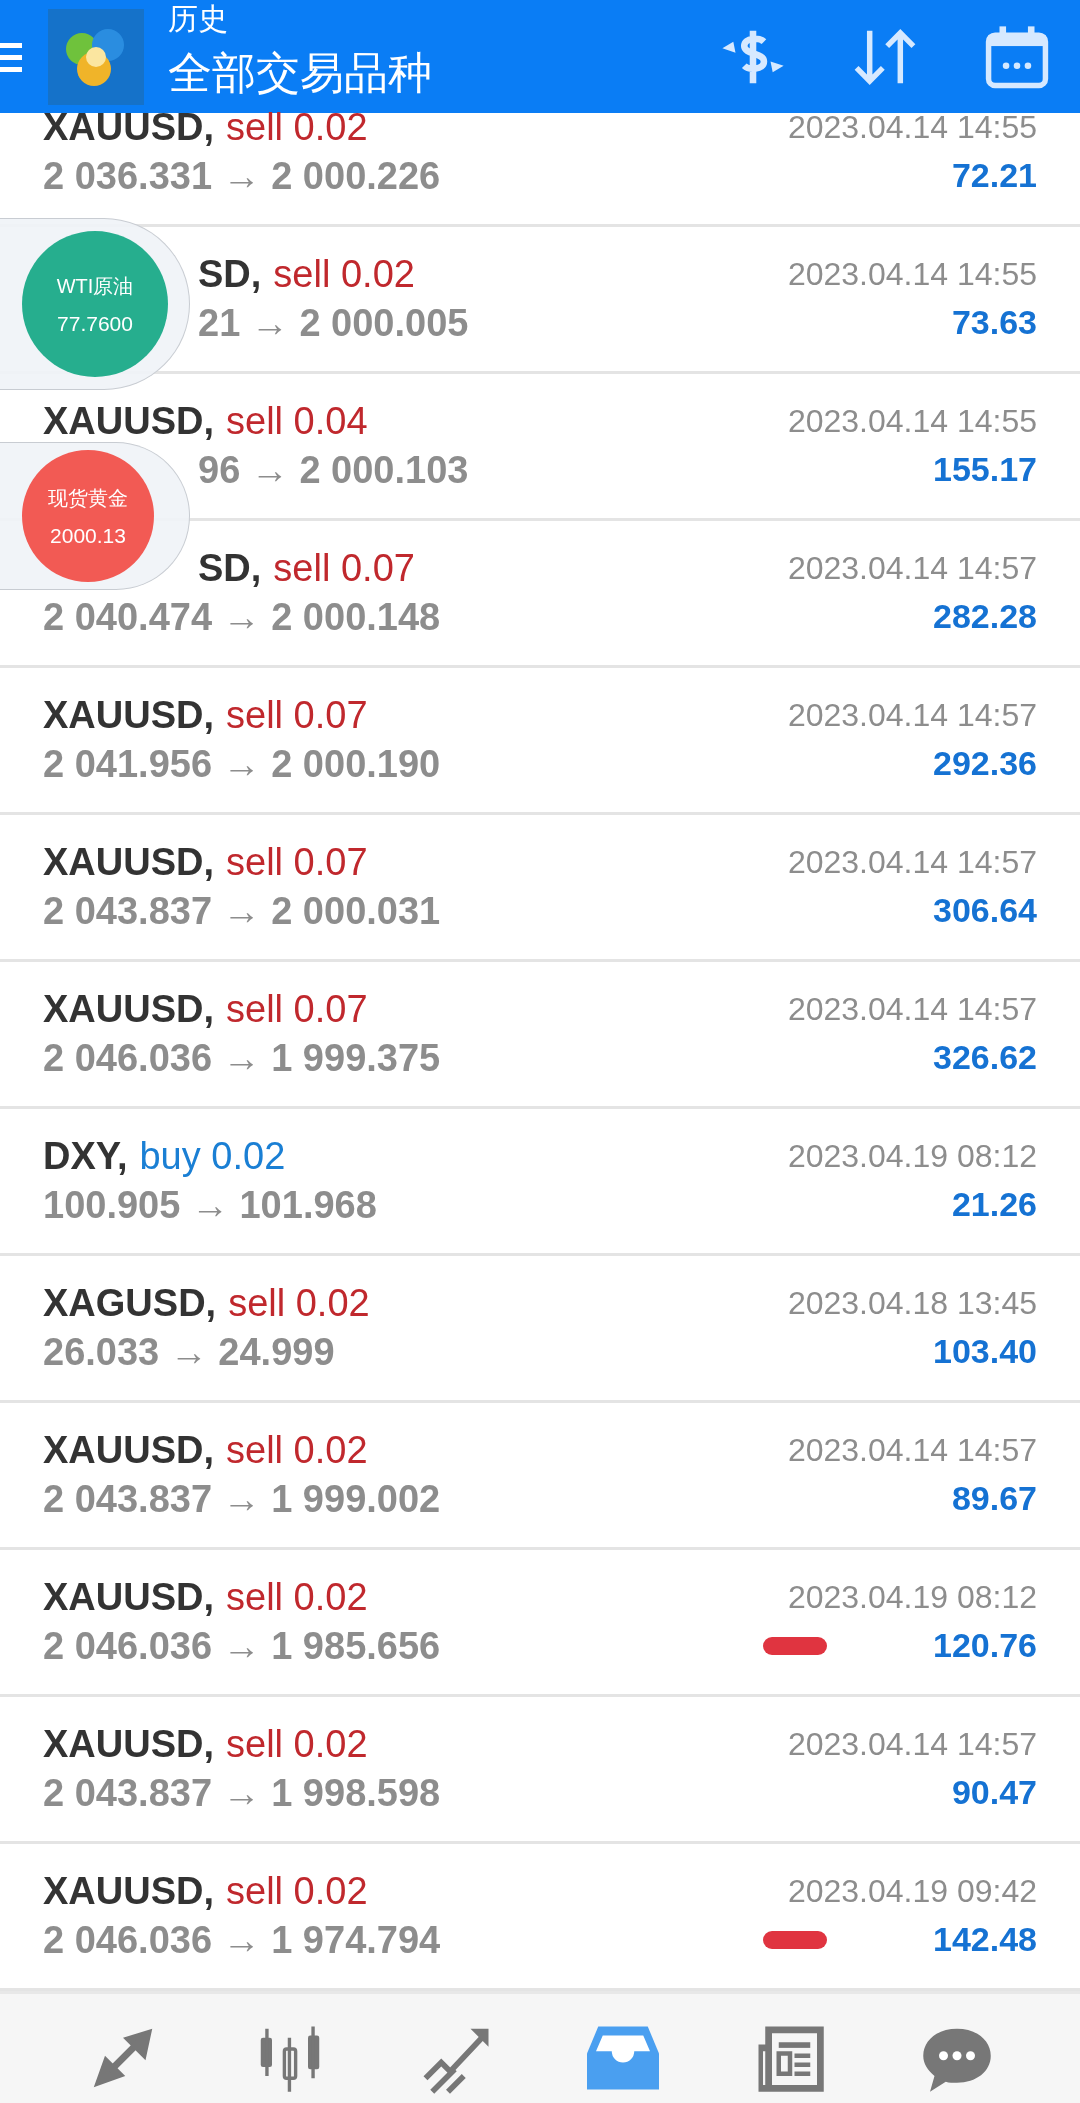  I want to click on price-range: 26.033 → 24.999, so click(189, 1352).